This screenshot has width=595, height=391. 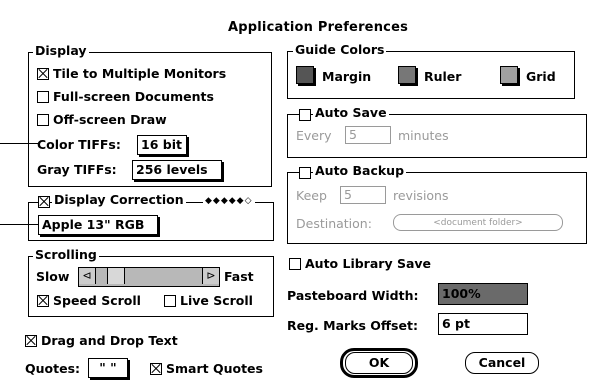 What do you see at coordinates (66, 254) in the screenshot?
I see `scrolling-group-label: Scrolling` at bounding box center [66, 254].